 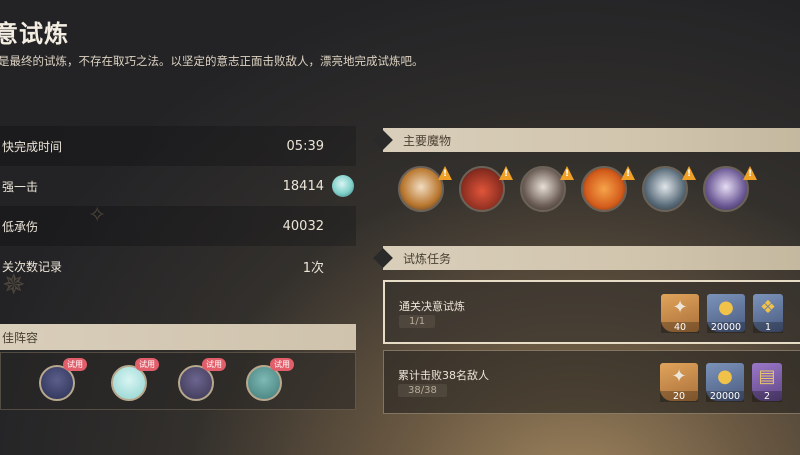 I want to click on stat-row-fastest-time: 快完成时间 05:39, so click(x=178, y=146).